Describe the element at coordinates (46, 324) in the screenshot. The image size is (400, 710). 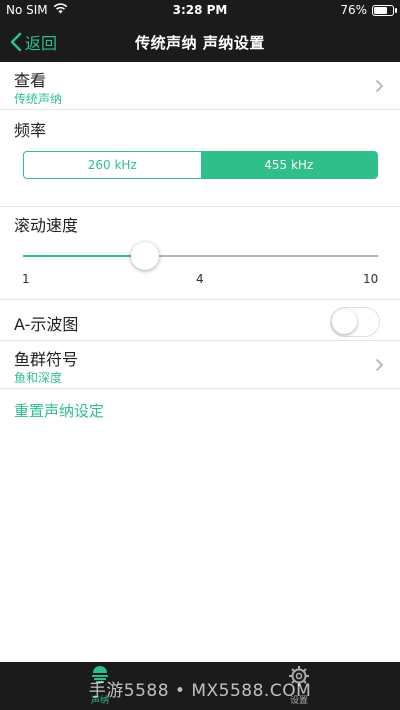
I see `a-scope-title: A-示波图` at that location.